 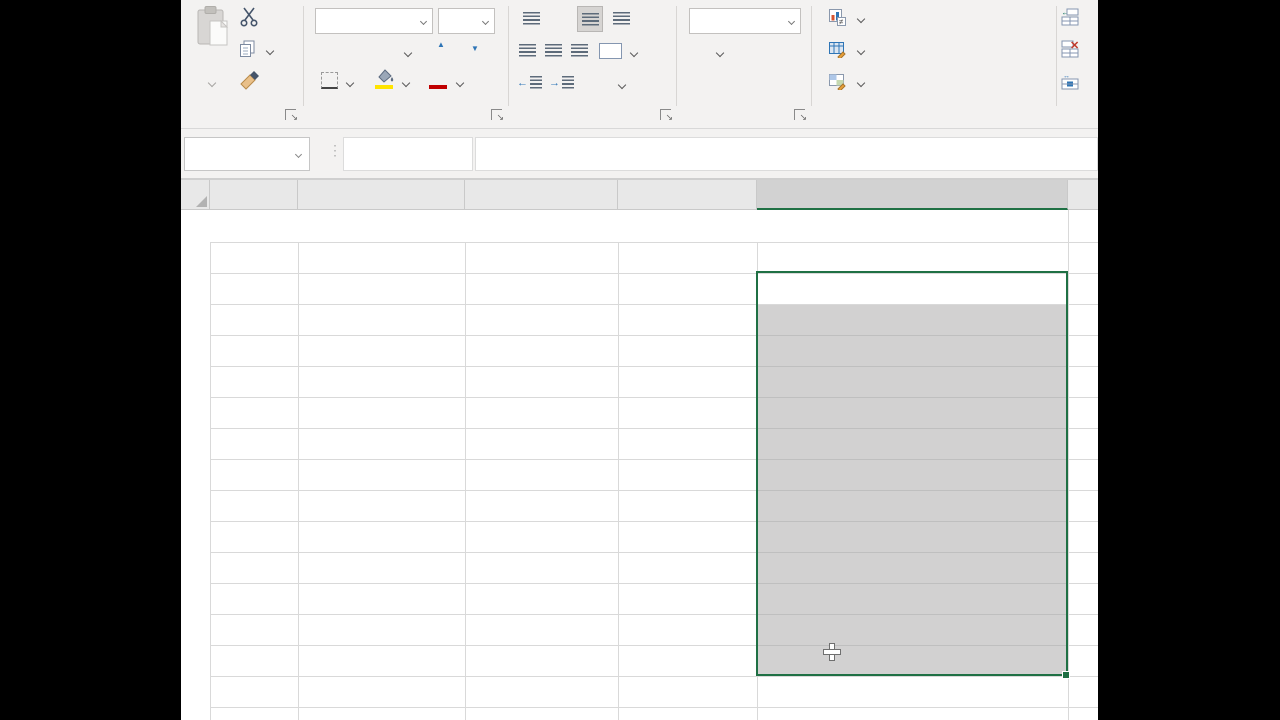 What do you see at coordinates (270, 51) in the screenshot?
I see `copy-dropdown-icon` at bounding box center [270, 51].